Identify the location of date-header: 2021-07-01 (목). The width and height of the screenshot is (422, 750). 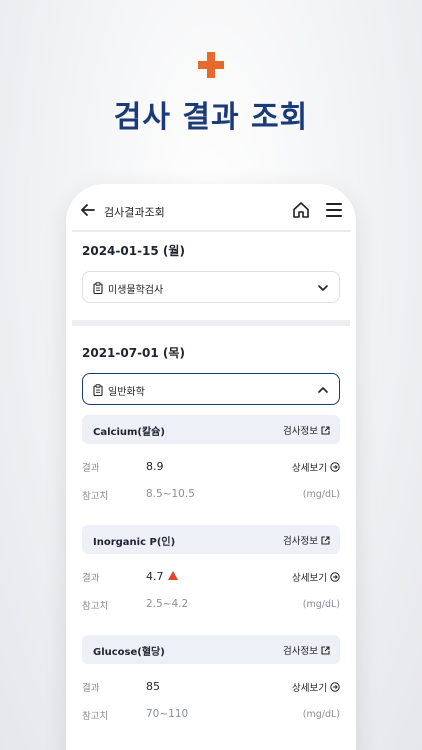
(133, 353).